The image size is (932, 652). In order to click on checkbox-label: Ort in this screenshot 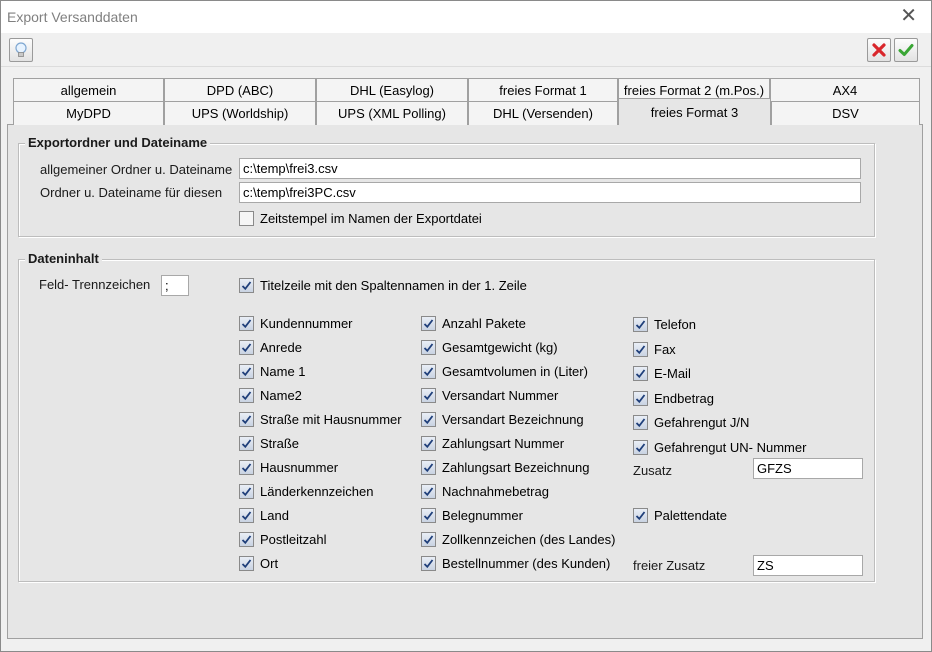, I will do `click(269, 563)`.